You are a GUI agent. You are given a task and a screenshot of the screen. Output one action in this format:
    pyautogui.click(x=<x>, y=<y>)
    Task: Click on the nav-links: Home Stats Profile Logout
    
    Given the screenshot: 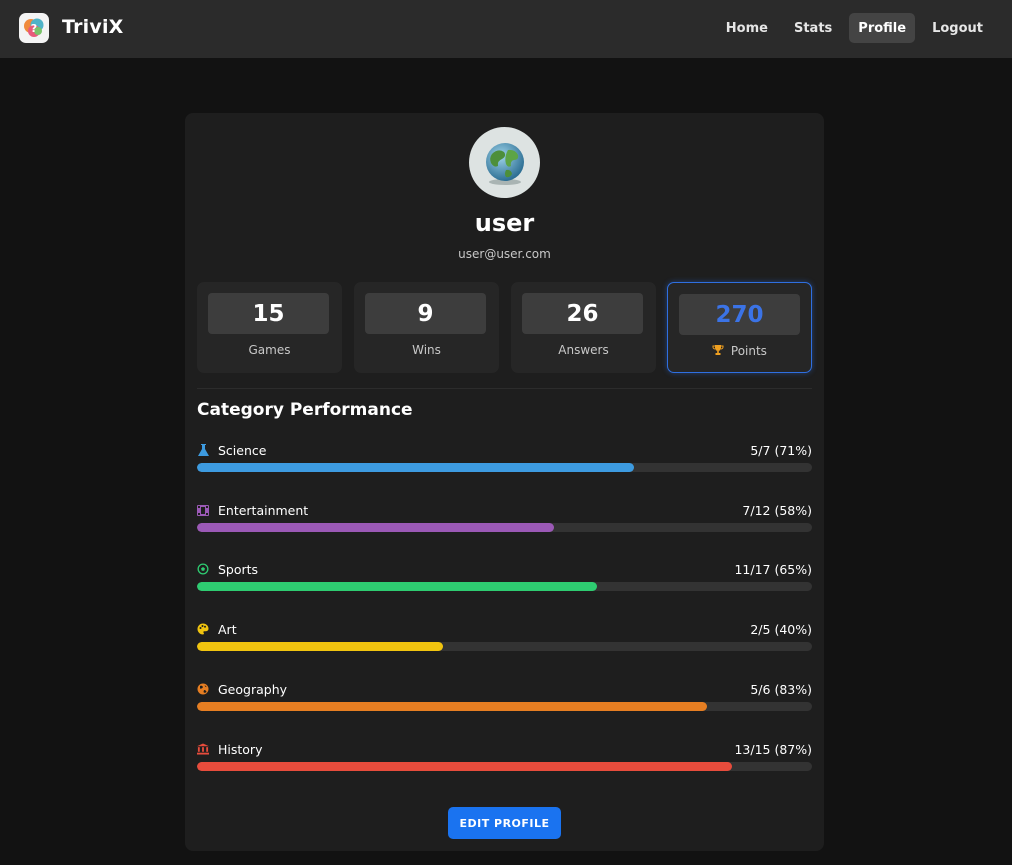 What is the action you would take?
    pyautogui.click(x=854, y=28)
    